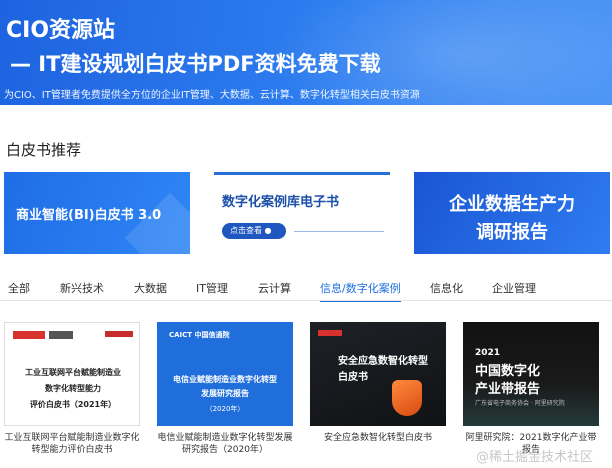 Image resolution: width=612 pixels, height=468 pixels. I want to click on cover-year: （2020年）, so click(225, 409).